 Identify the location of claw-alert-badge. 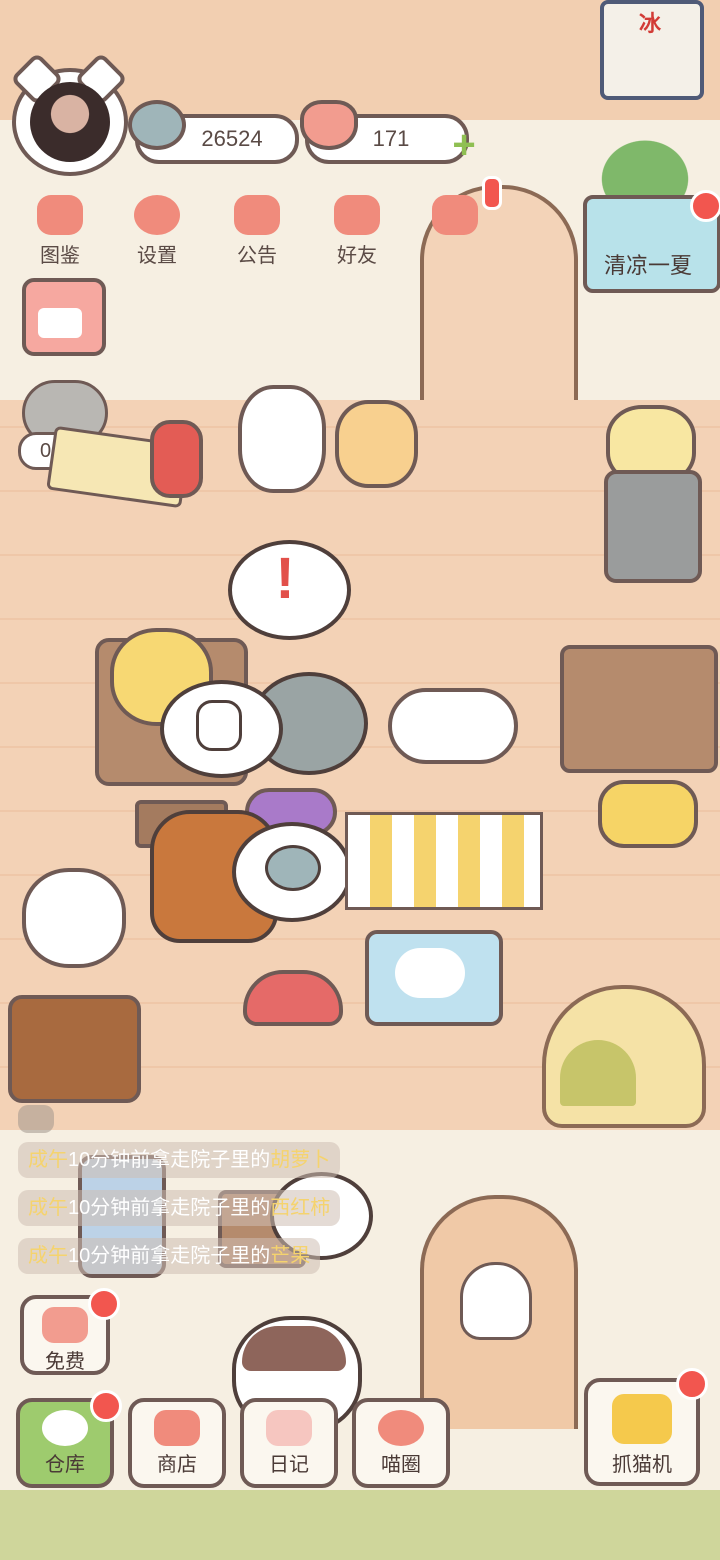
(692, 1384).